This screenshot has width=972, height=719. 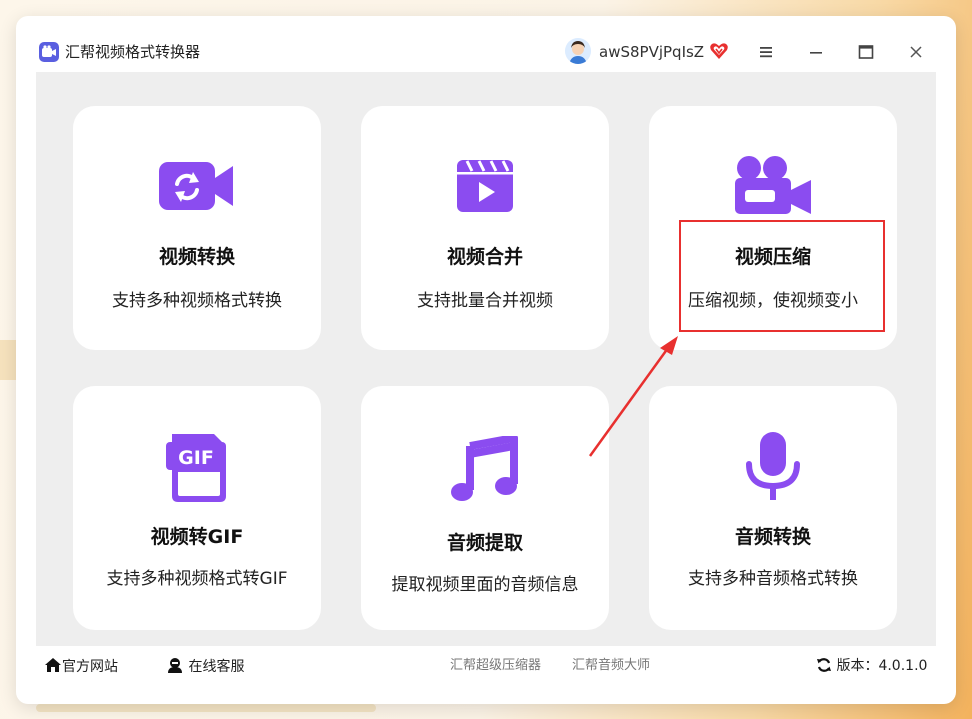 What do you see at coordinates (719, 53) in the screenshot?
I see `vip-heart-icon` at bounding box center [719, 53].